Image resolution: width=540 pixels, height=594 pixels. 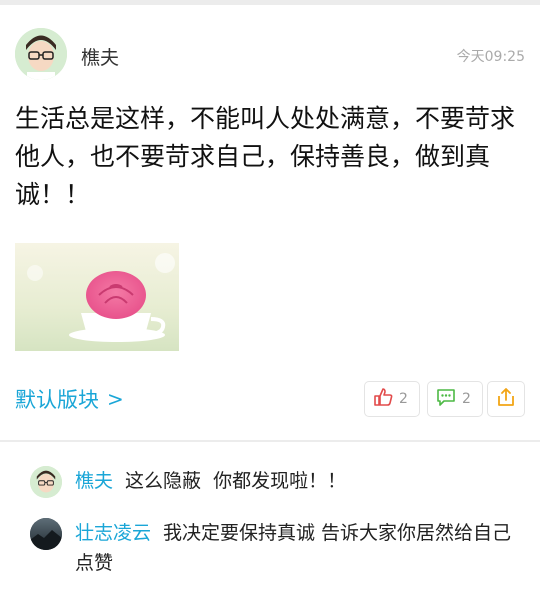 I want to click on share-icon, so click(x=506, y=399).